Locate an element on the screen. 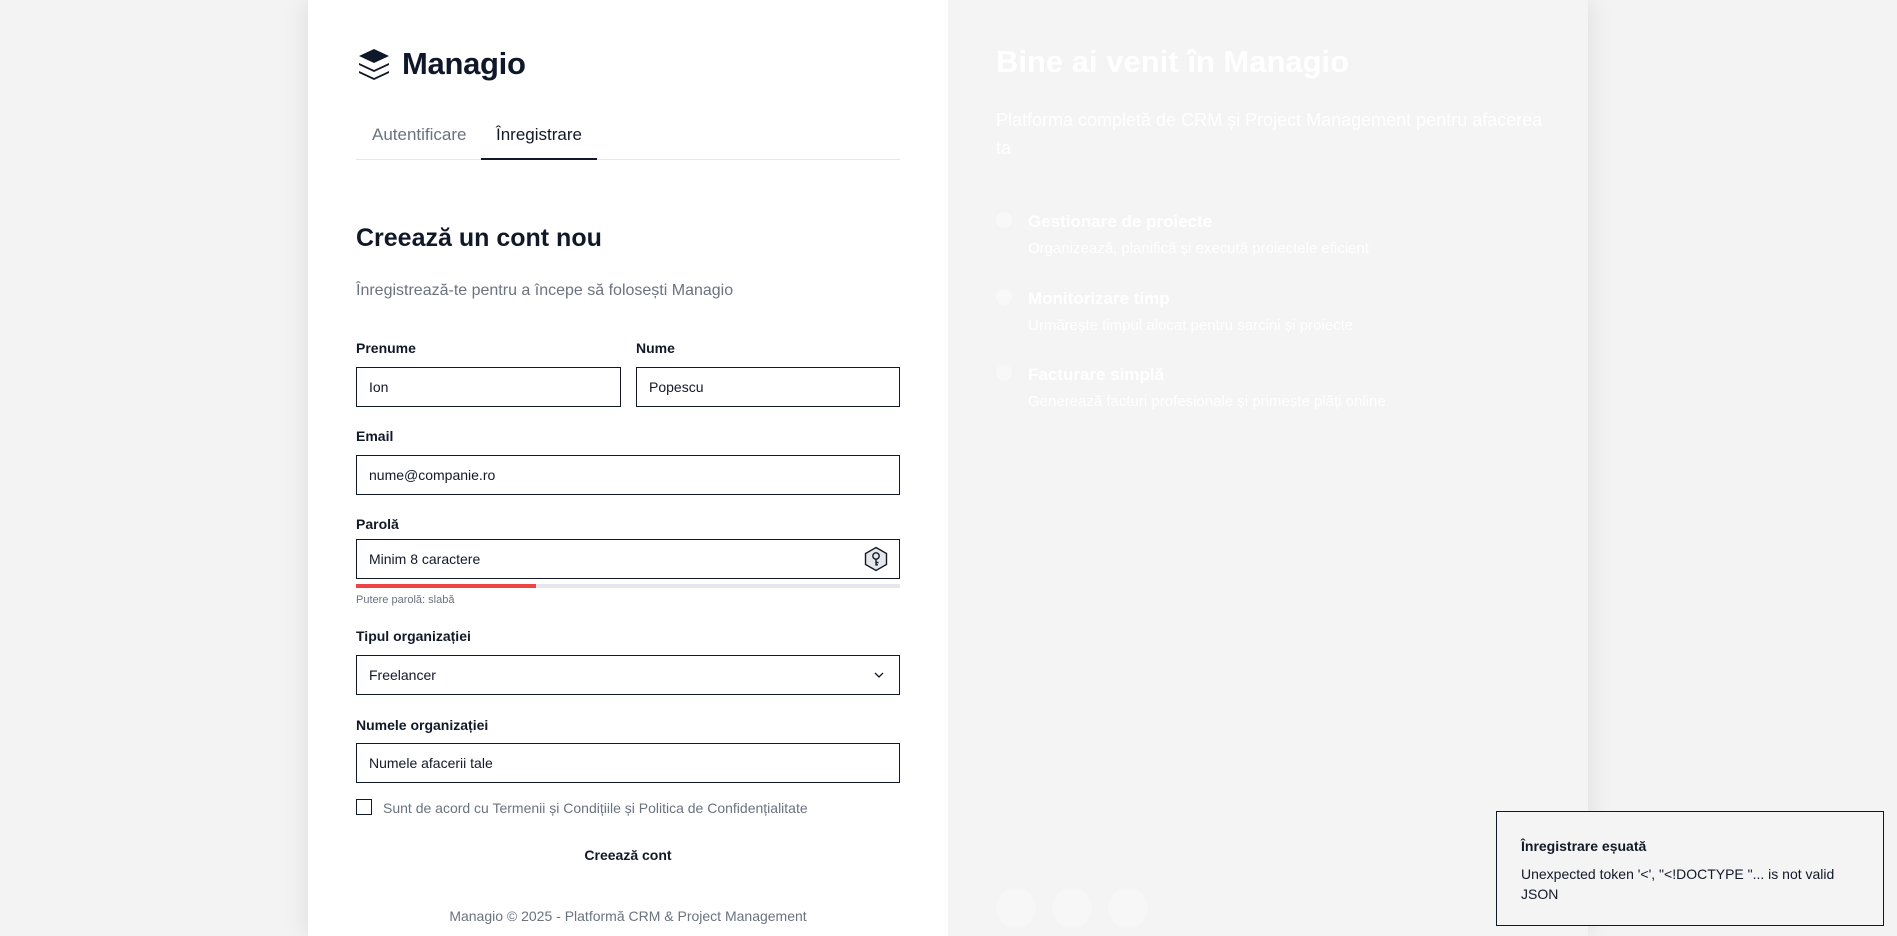 This screenshot has width=1897, height=936. brand-logo: Managio is located at coordinates (441, 64).